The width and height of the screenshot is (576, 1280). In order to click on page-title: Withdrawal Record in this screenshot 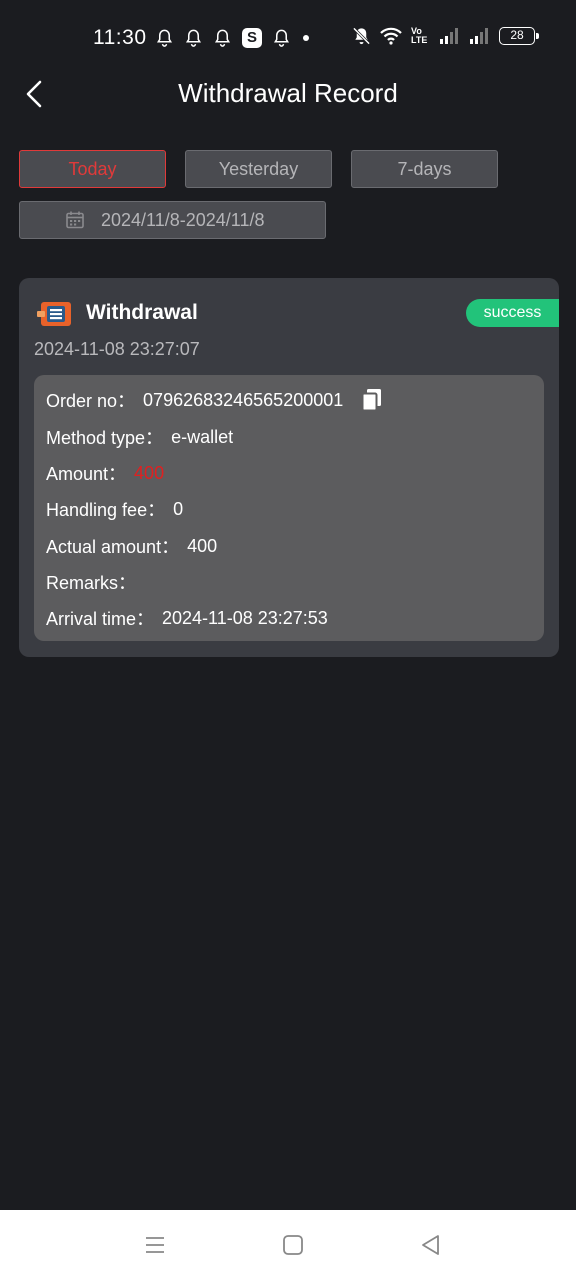, I will do `click(288, 93)`.